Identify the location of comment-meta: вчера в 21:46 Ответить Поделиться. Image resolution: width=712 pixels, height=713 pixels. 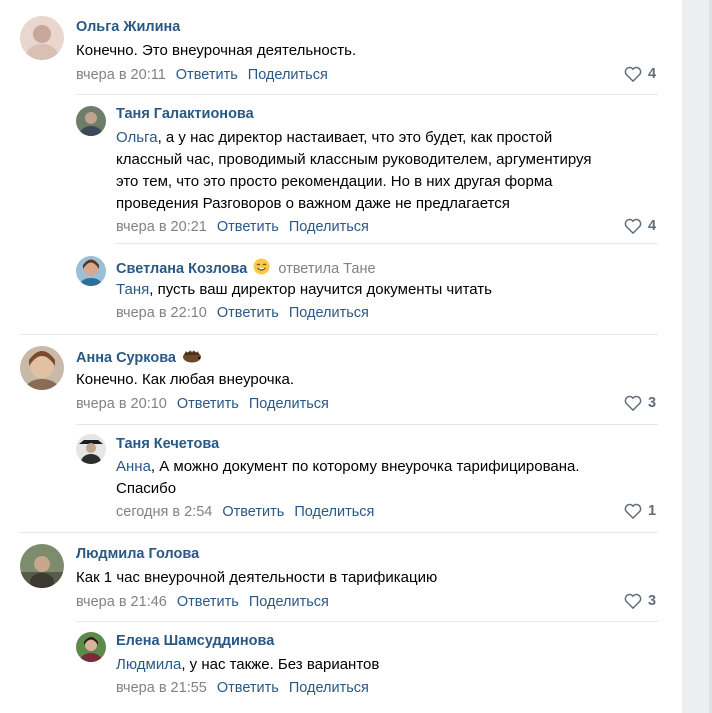
(202, 602).